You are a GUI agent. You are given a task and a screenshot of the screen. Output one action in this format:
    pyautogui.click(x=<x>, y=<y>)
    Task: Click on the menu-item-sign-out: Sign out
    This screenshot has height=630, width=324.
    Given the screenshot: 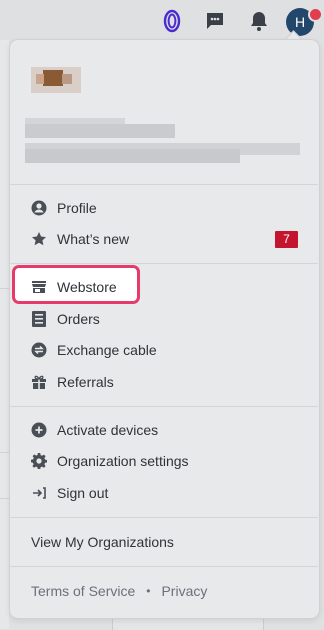 What is the action you would take?
    pyautogui.click(x=164, y=493)
    